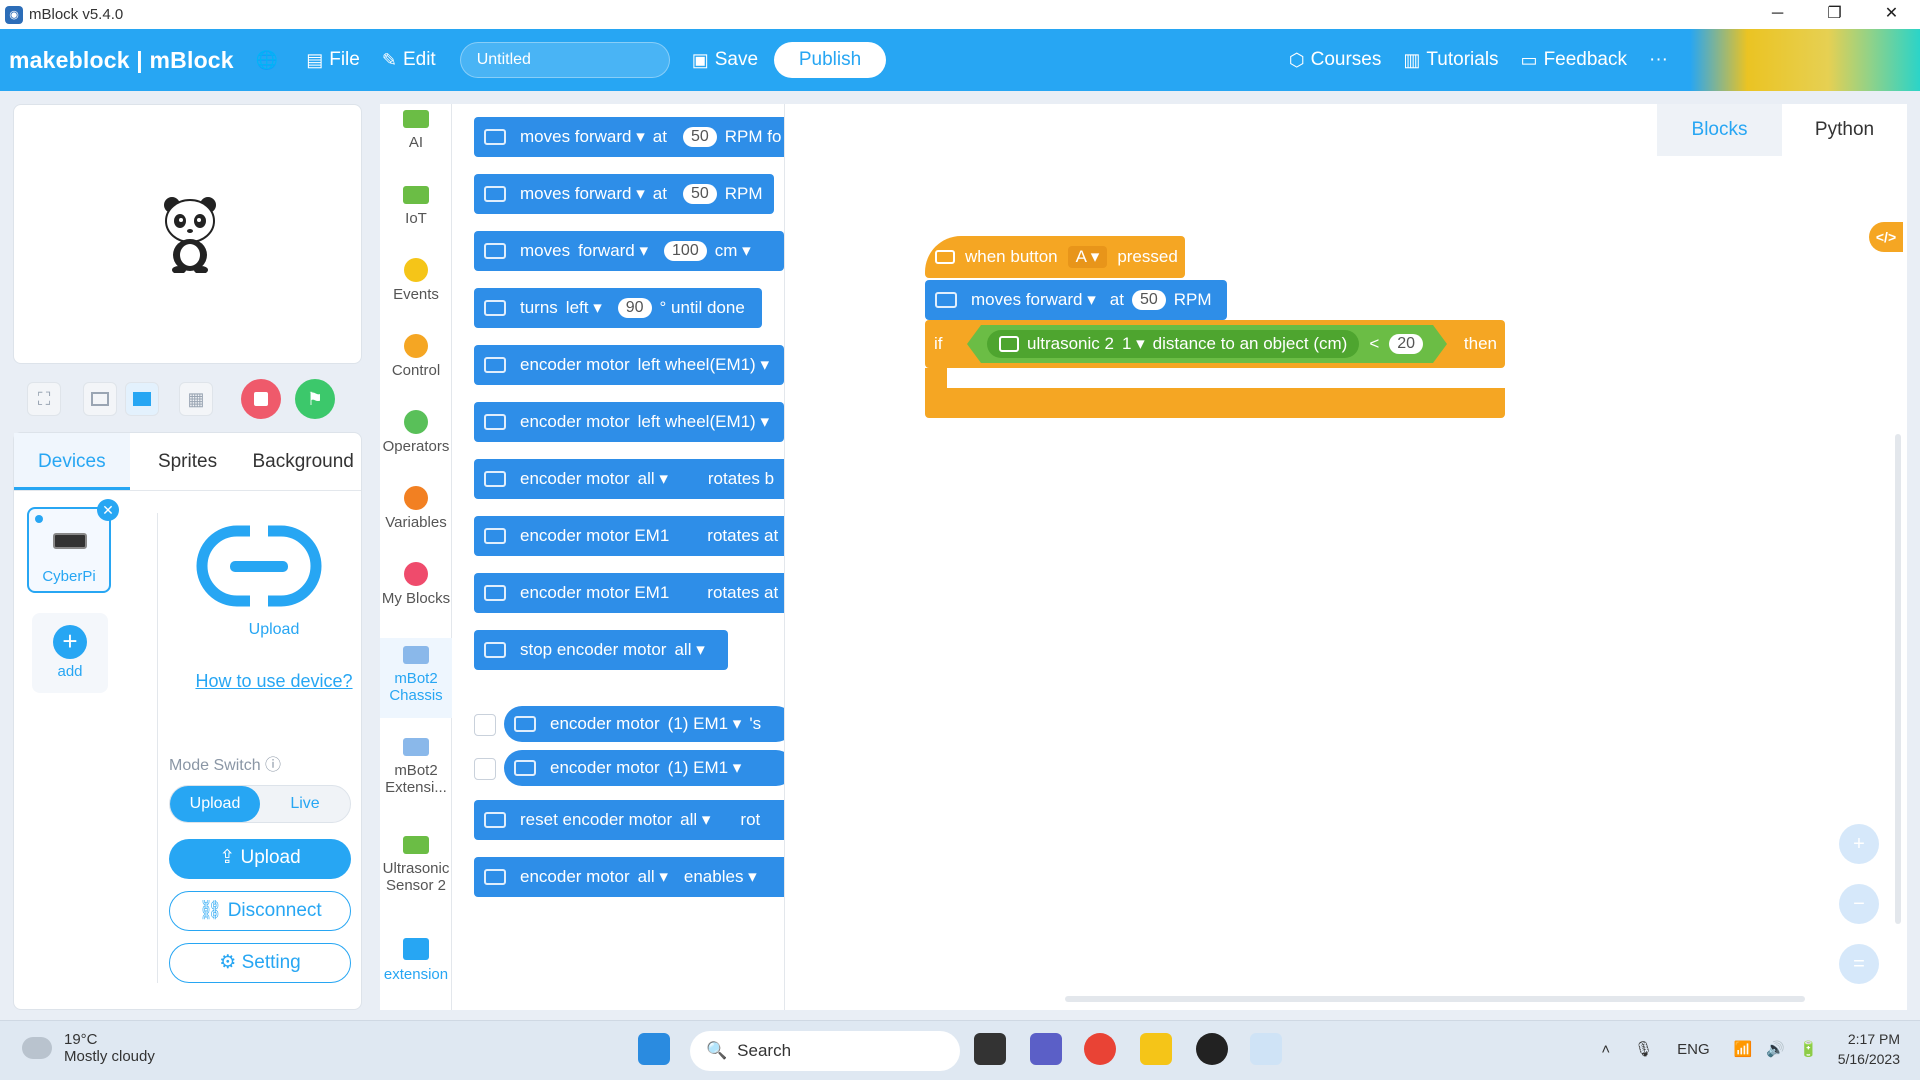  I want to click on save-button: ▣ Save, so click(725, 60).